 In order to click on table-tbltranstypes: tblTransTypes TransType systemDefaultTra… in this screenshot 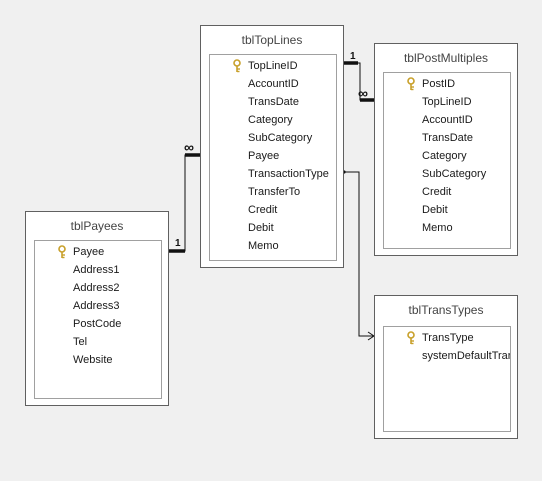, I will do `click(446, 367)`.